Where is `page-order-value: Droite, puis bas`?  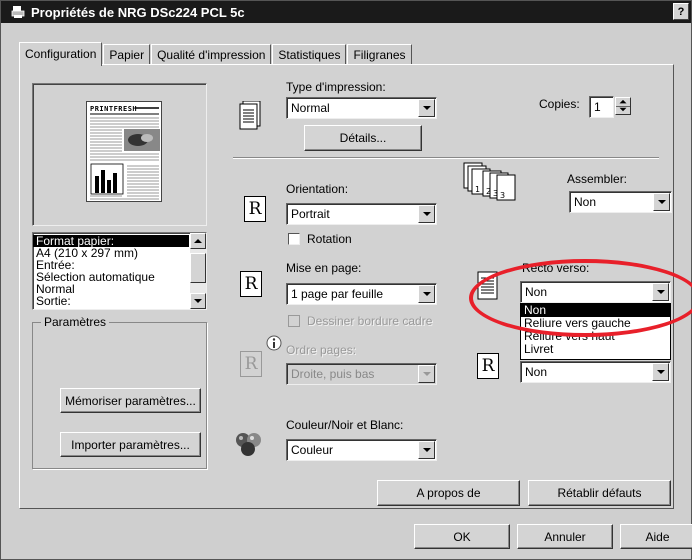 page-order-value: Droite, puis bas is located at coordinates (333, 374).